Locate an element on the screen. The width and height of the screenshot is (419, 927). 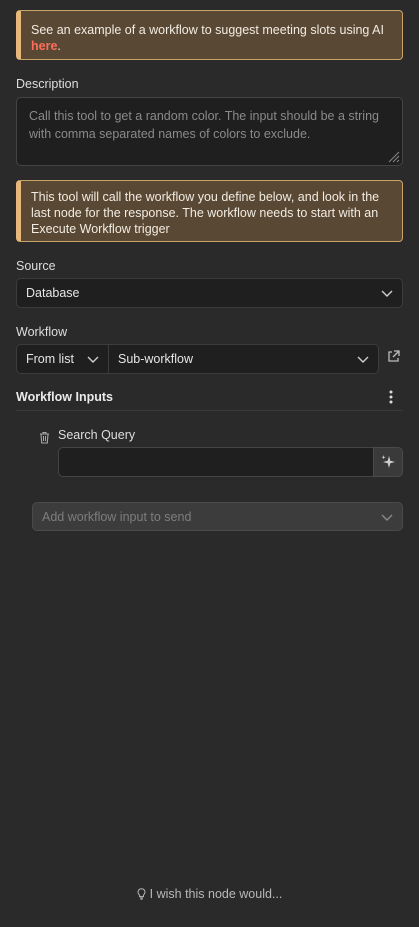
lightbulb-icon is located at coordinates (141, 894).